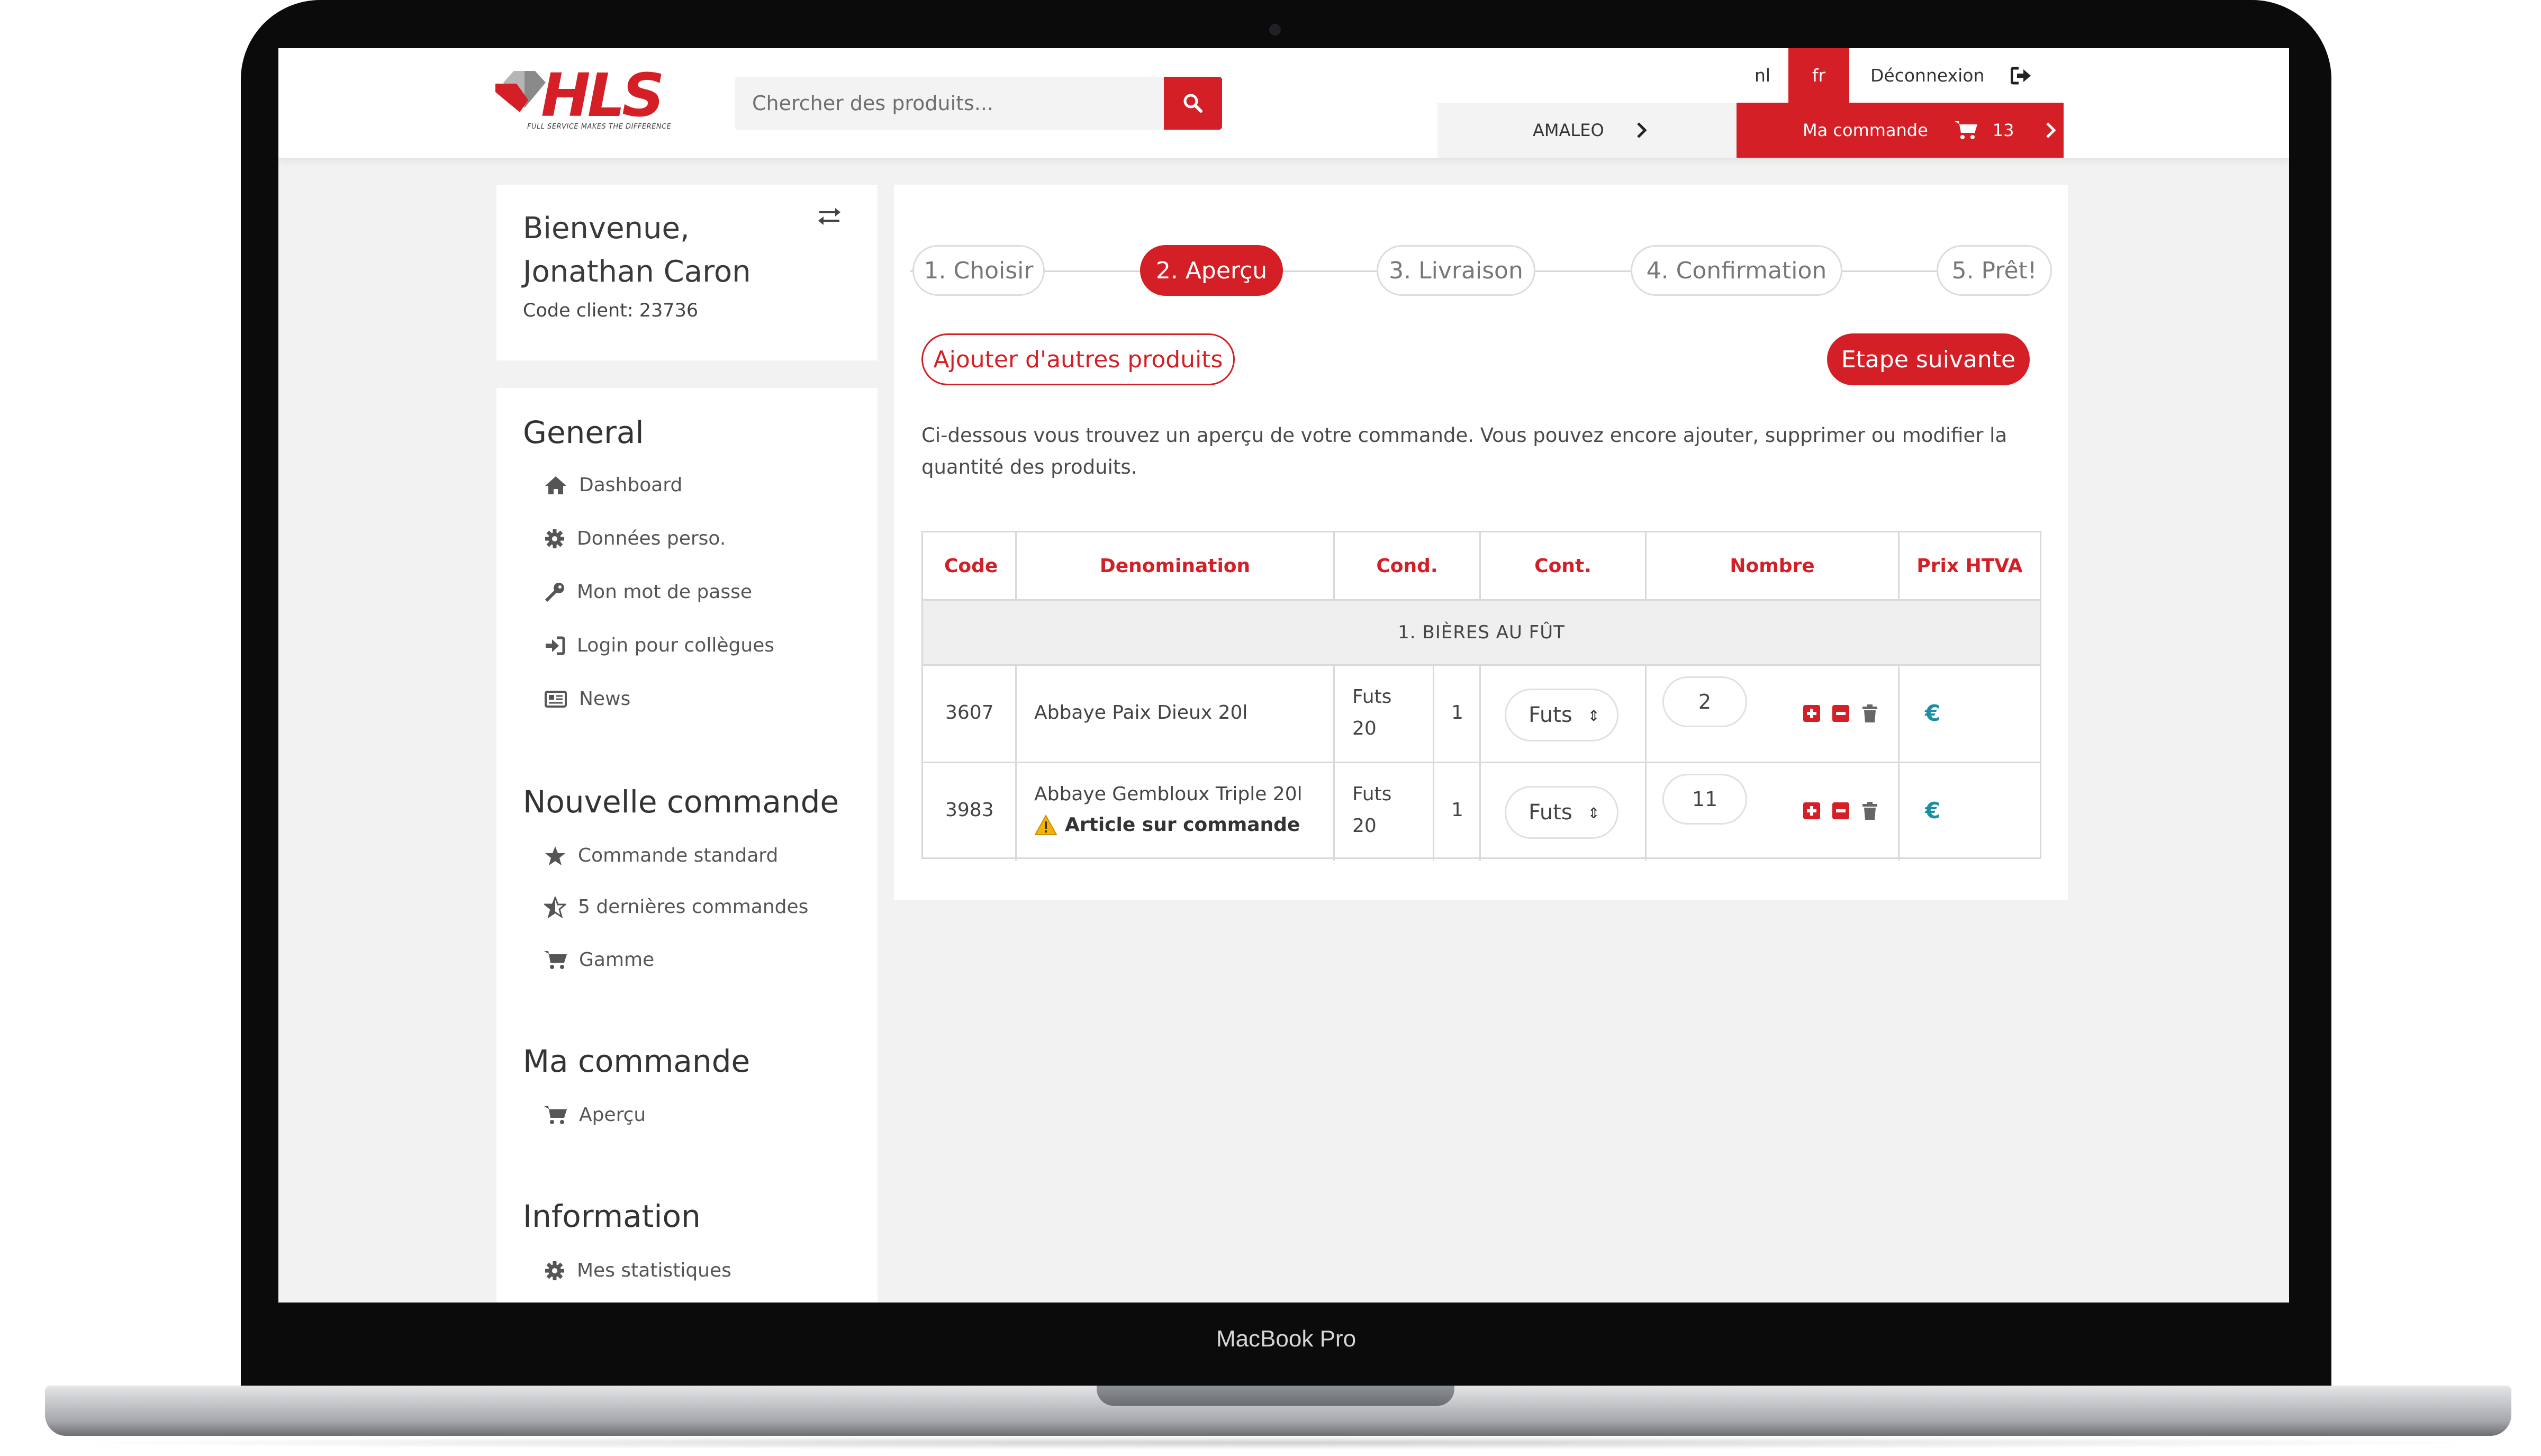  What do you see at coordinates (617, 960) in the screenshot?
I see `sidebar-item-label: Gamme` at bounding box center [617, 960].